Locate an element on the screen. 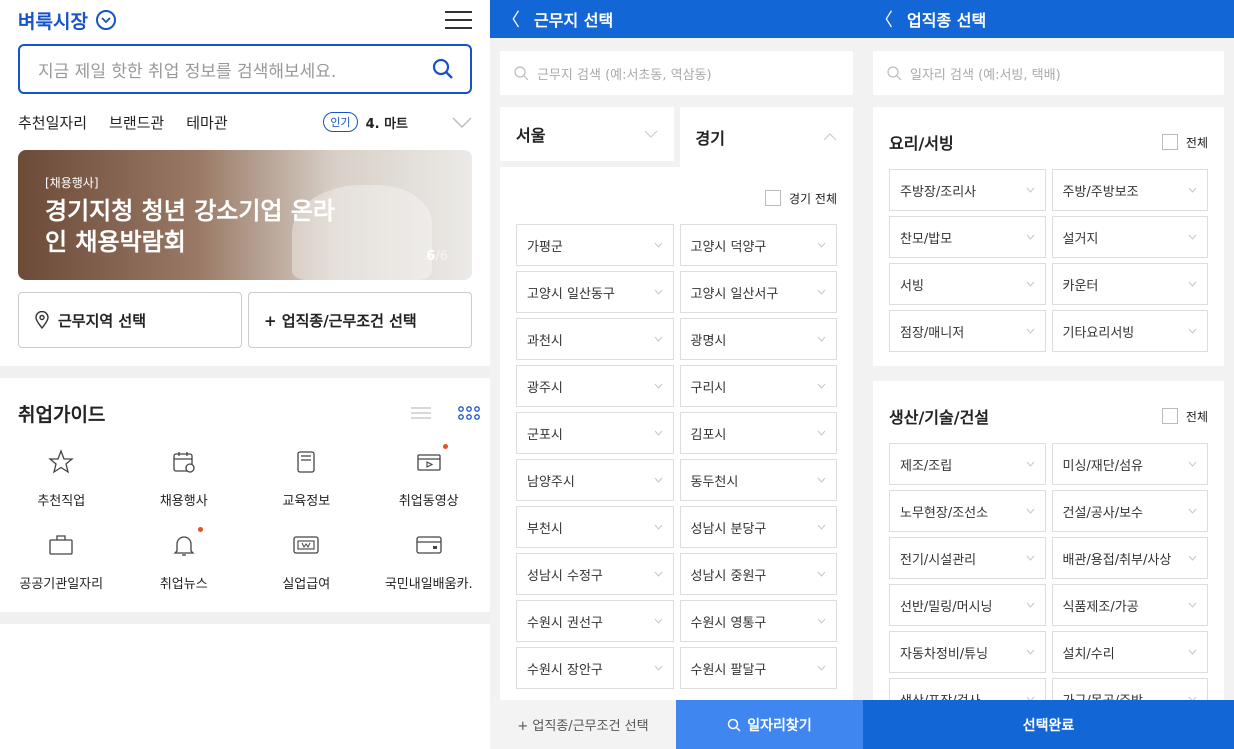 This screenshot has width=1234, height=749. menu-icon is located at coordinates (458, 20).